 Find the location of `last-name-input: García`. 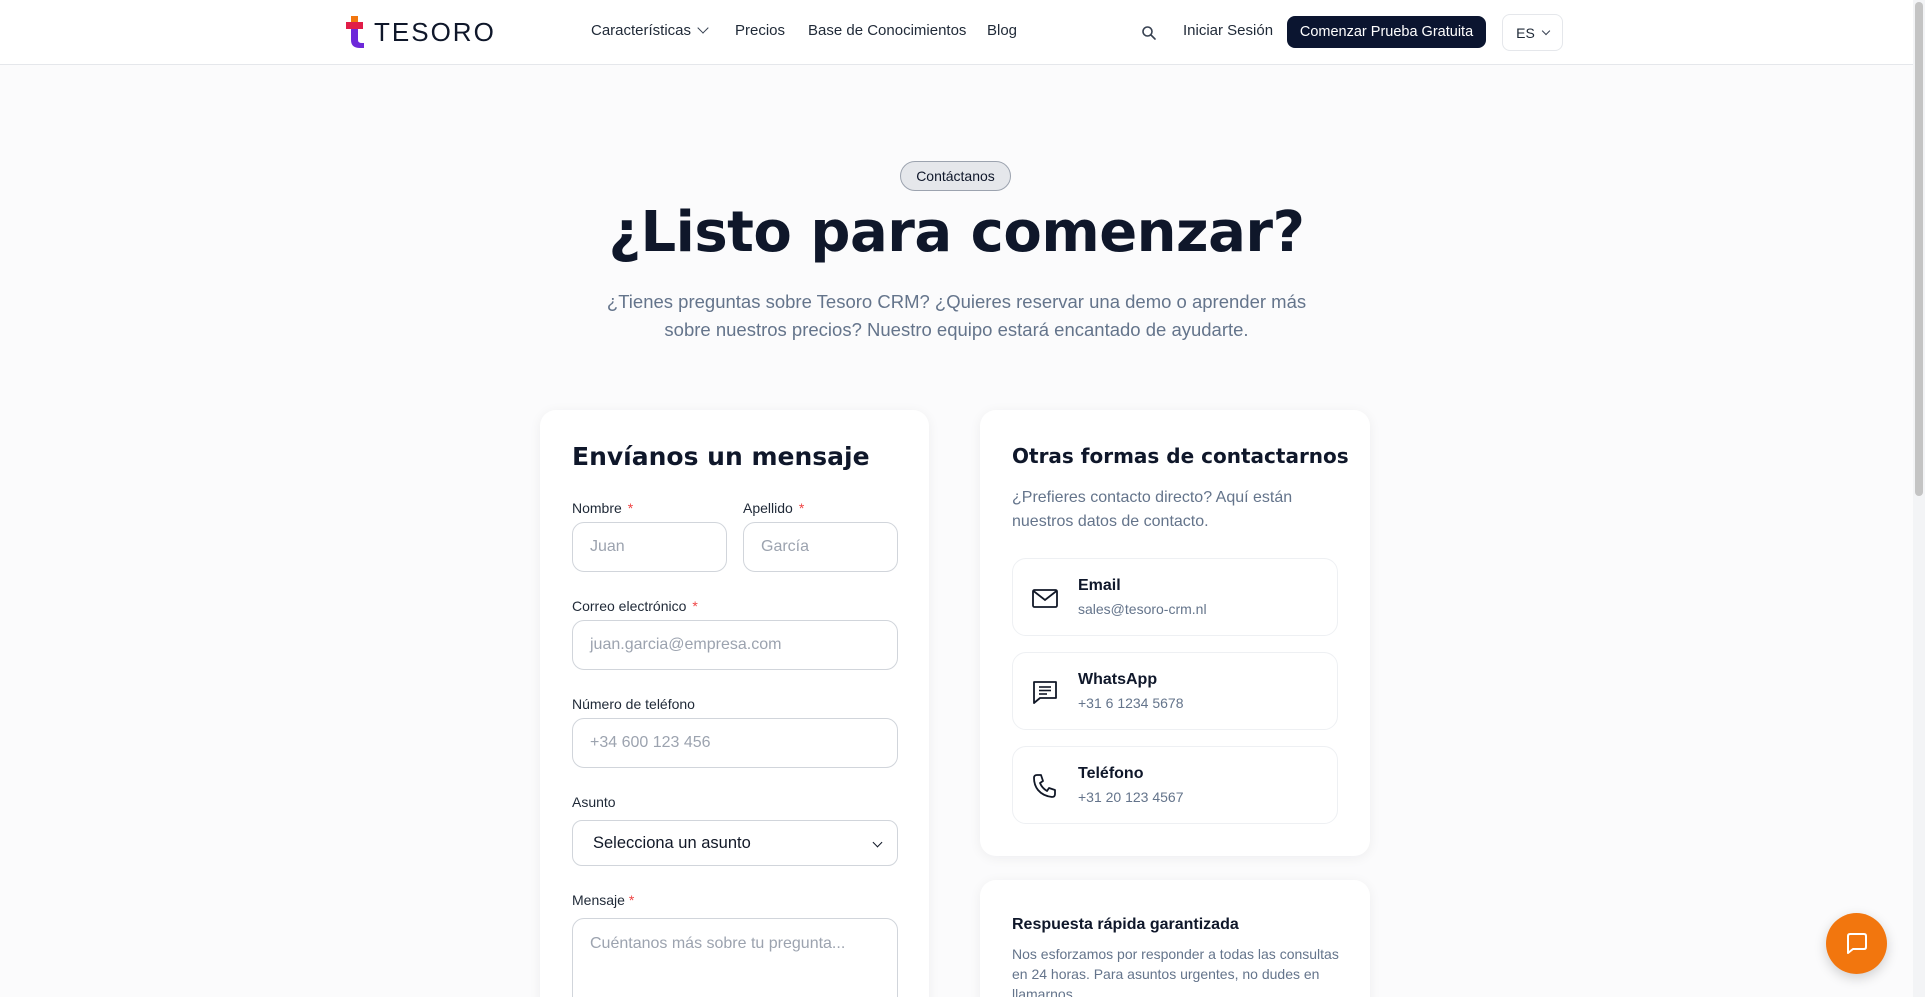

last-name-input: García is located at coordinates (820, 547).